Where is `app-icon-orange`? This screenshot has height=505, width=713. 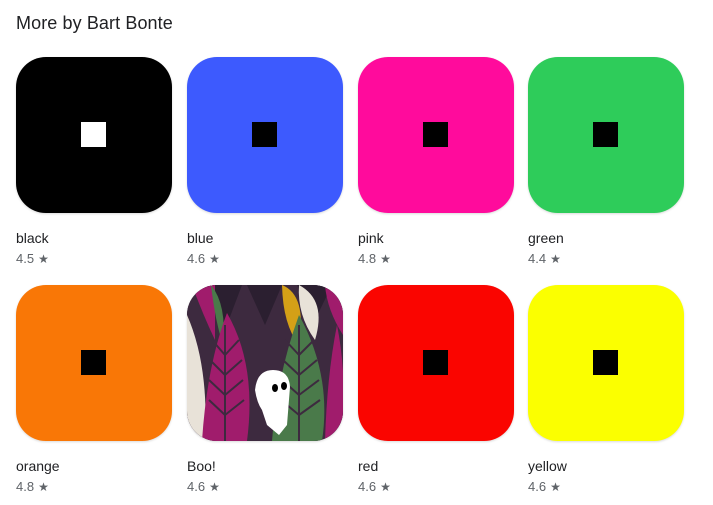 app-icon-orange is located at coordinates (94, 363).